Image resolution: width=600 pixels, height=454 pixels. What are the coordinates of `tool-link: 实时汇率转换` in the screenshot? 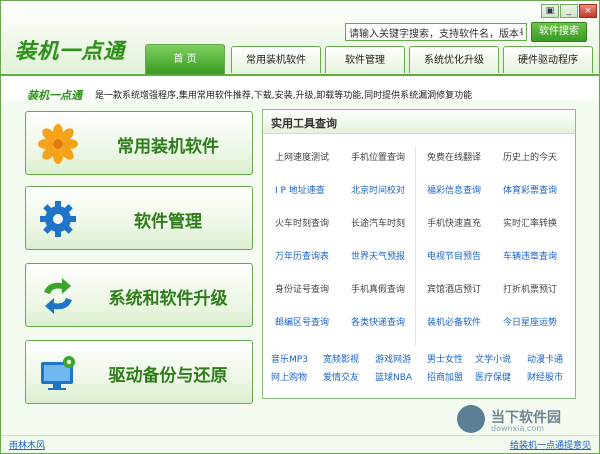 It's located at (530, 222).